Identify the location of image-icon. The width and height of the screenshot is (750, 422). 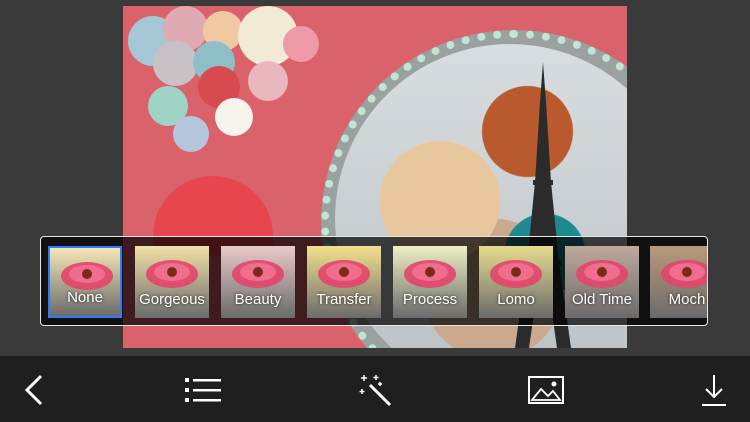
(546, 390).